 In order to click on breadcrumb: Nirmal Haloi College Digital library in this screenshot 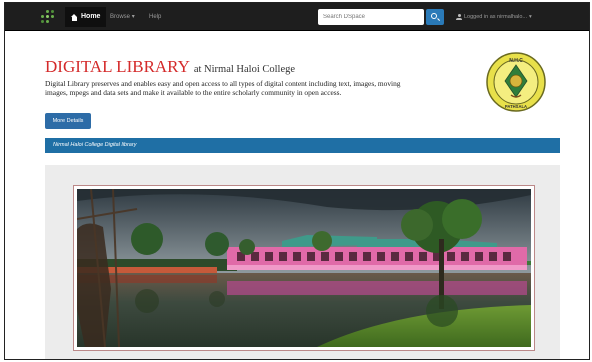, I will do `click(302, 145)`.